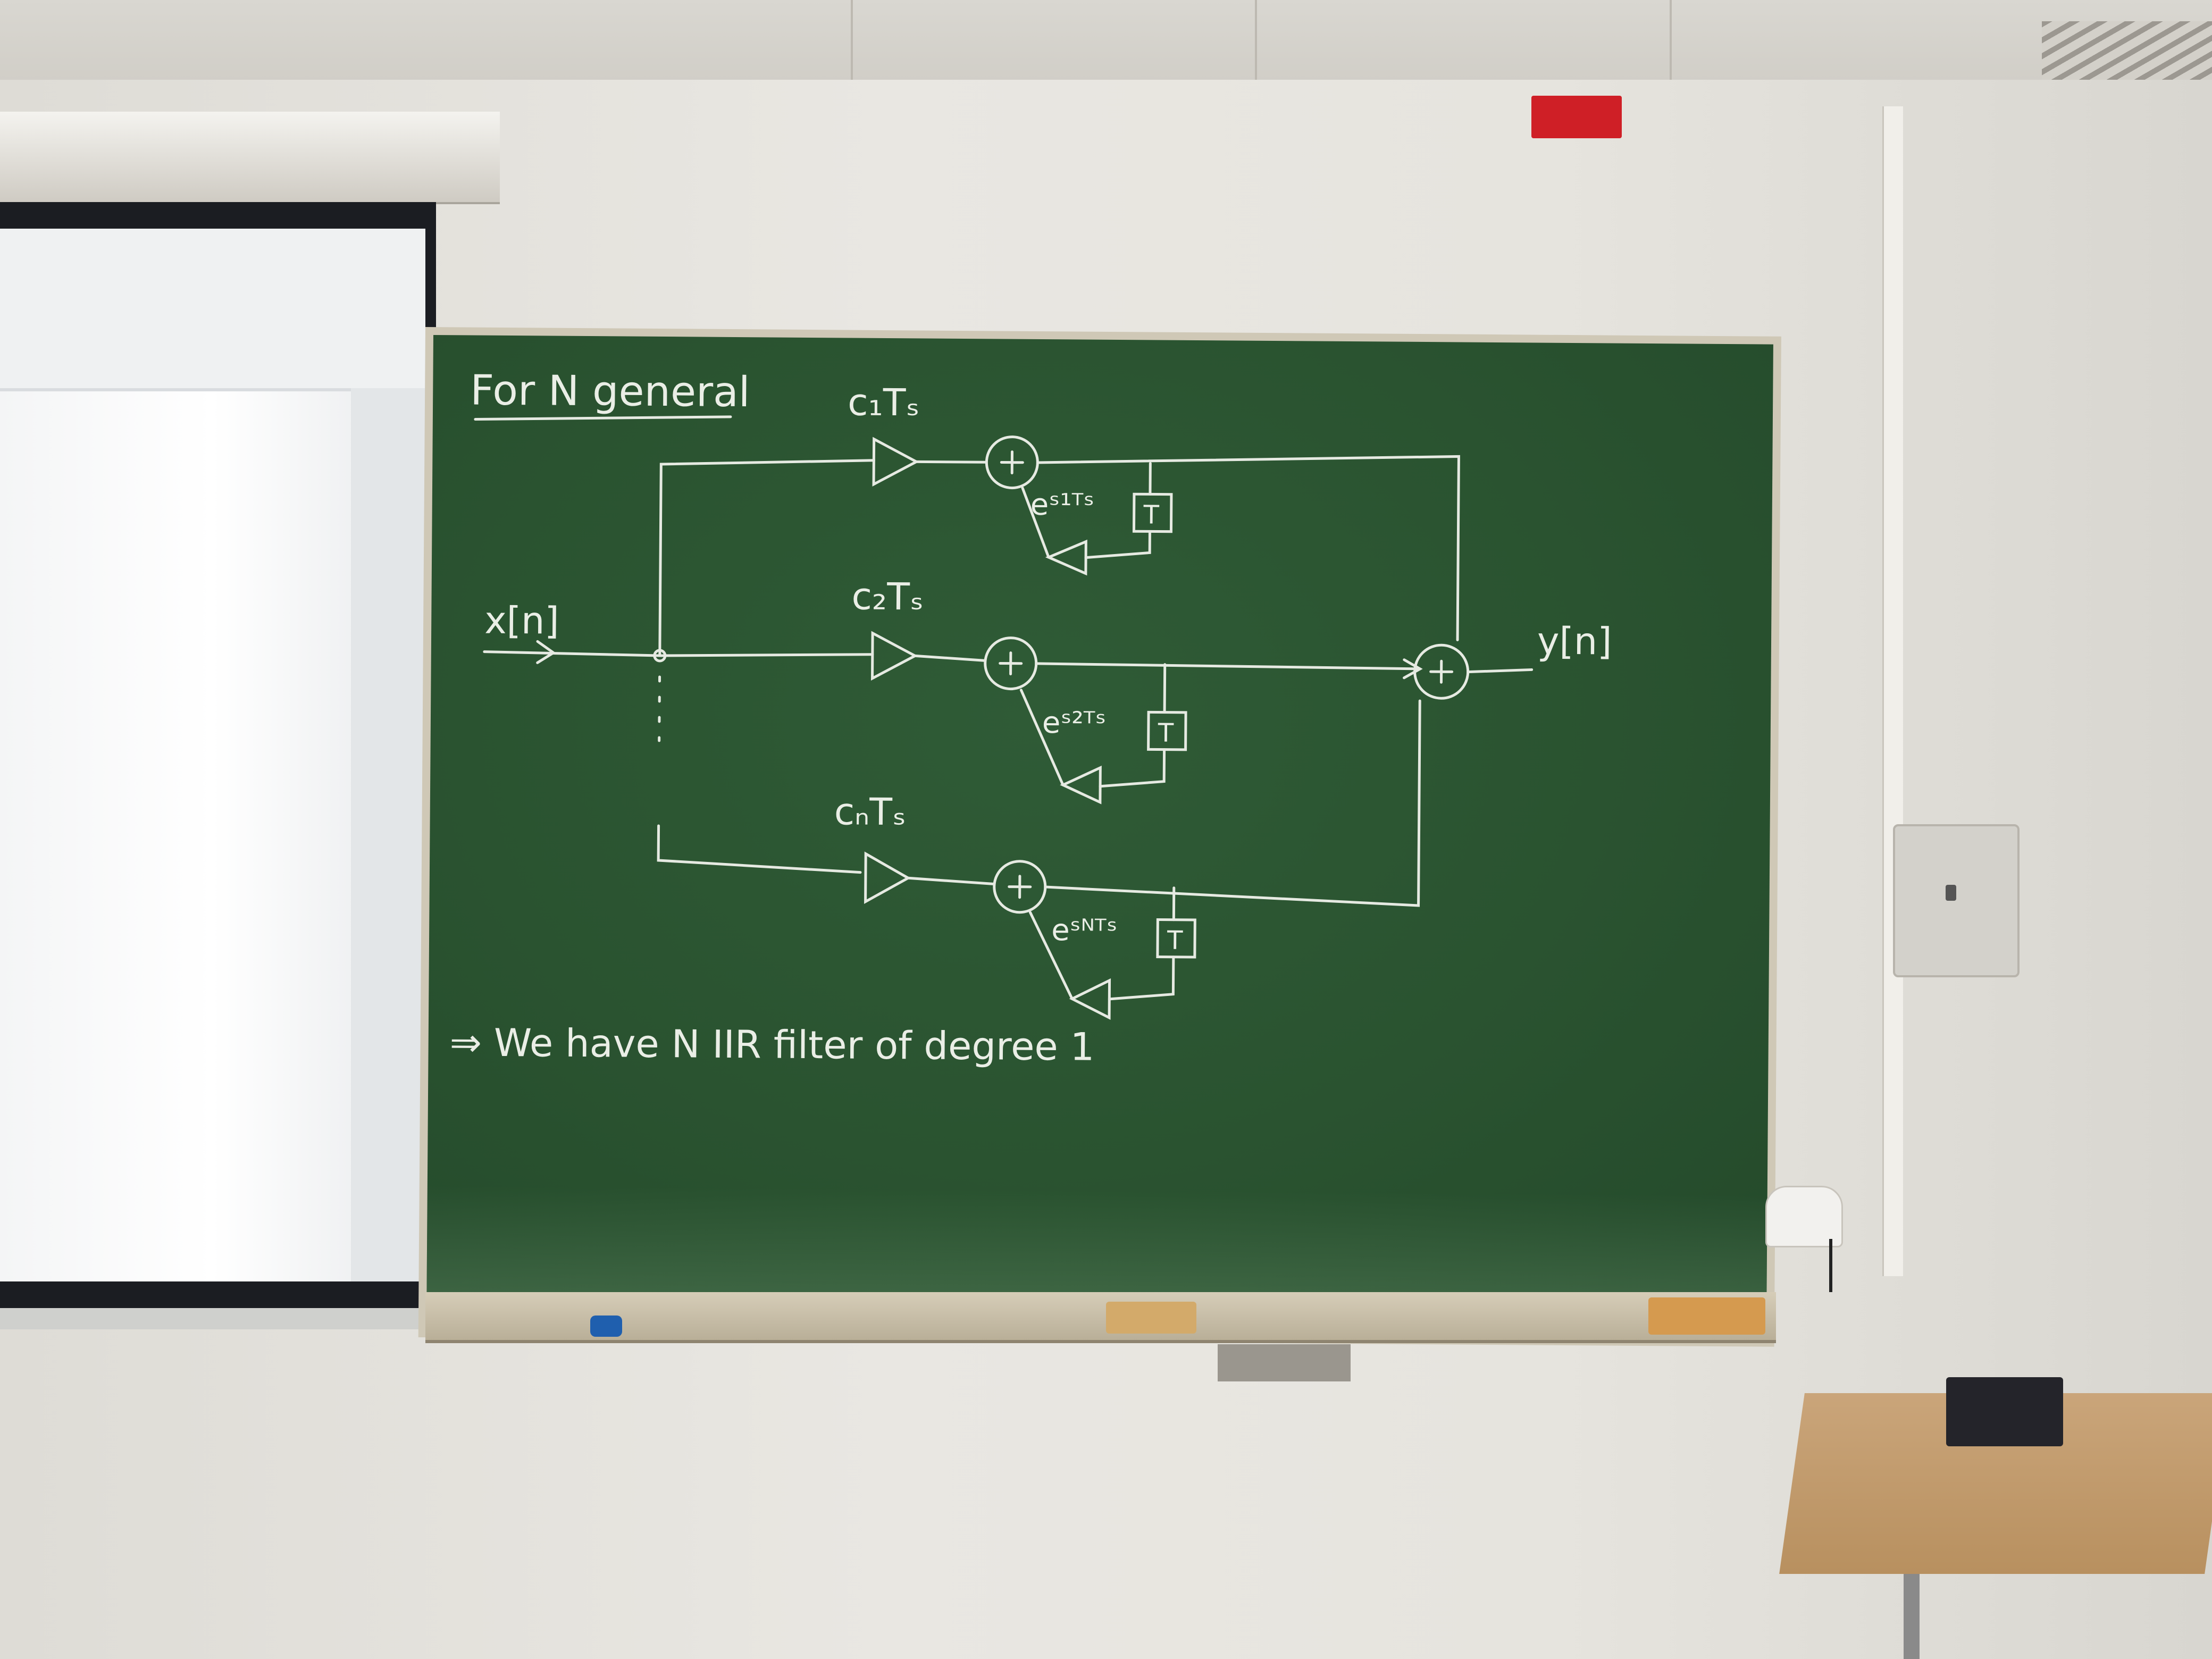 The image size is (2212, 1659). What do you see at coordinates (1248, 548) in the screenshot?
I see `branch-1-output` at bounding box center [1248, 548].